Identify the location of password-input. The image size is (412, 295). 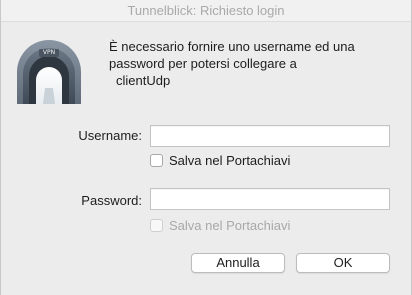
(270, 199).